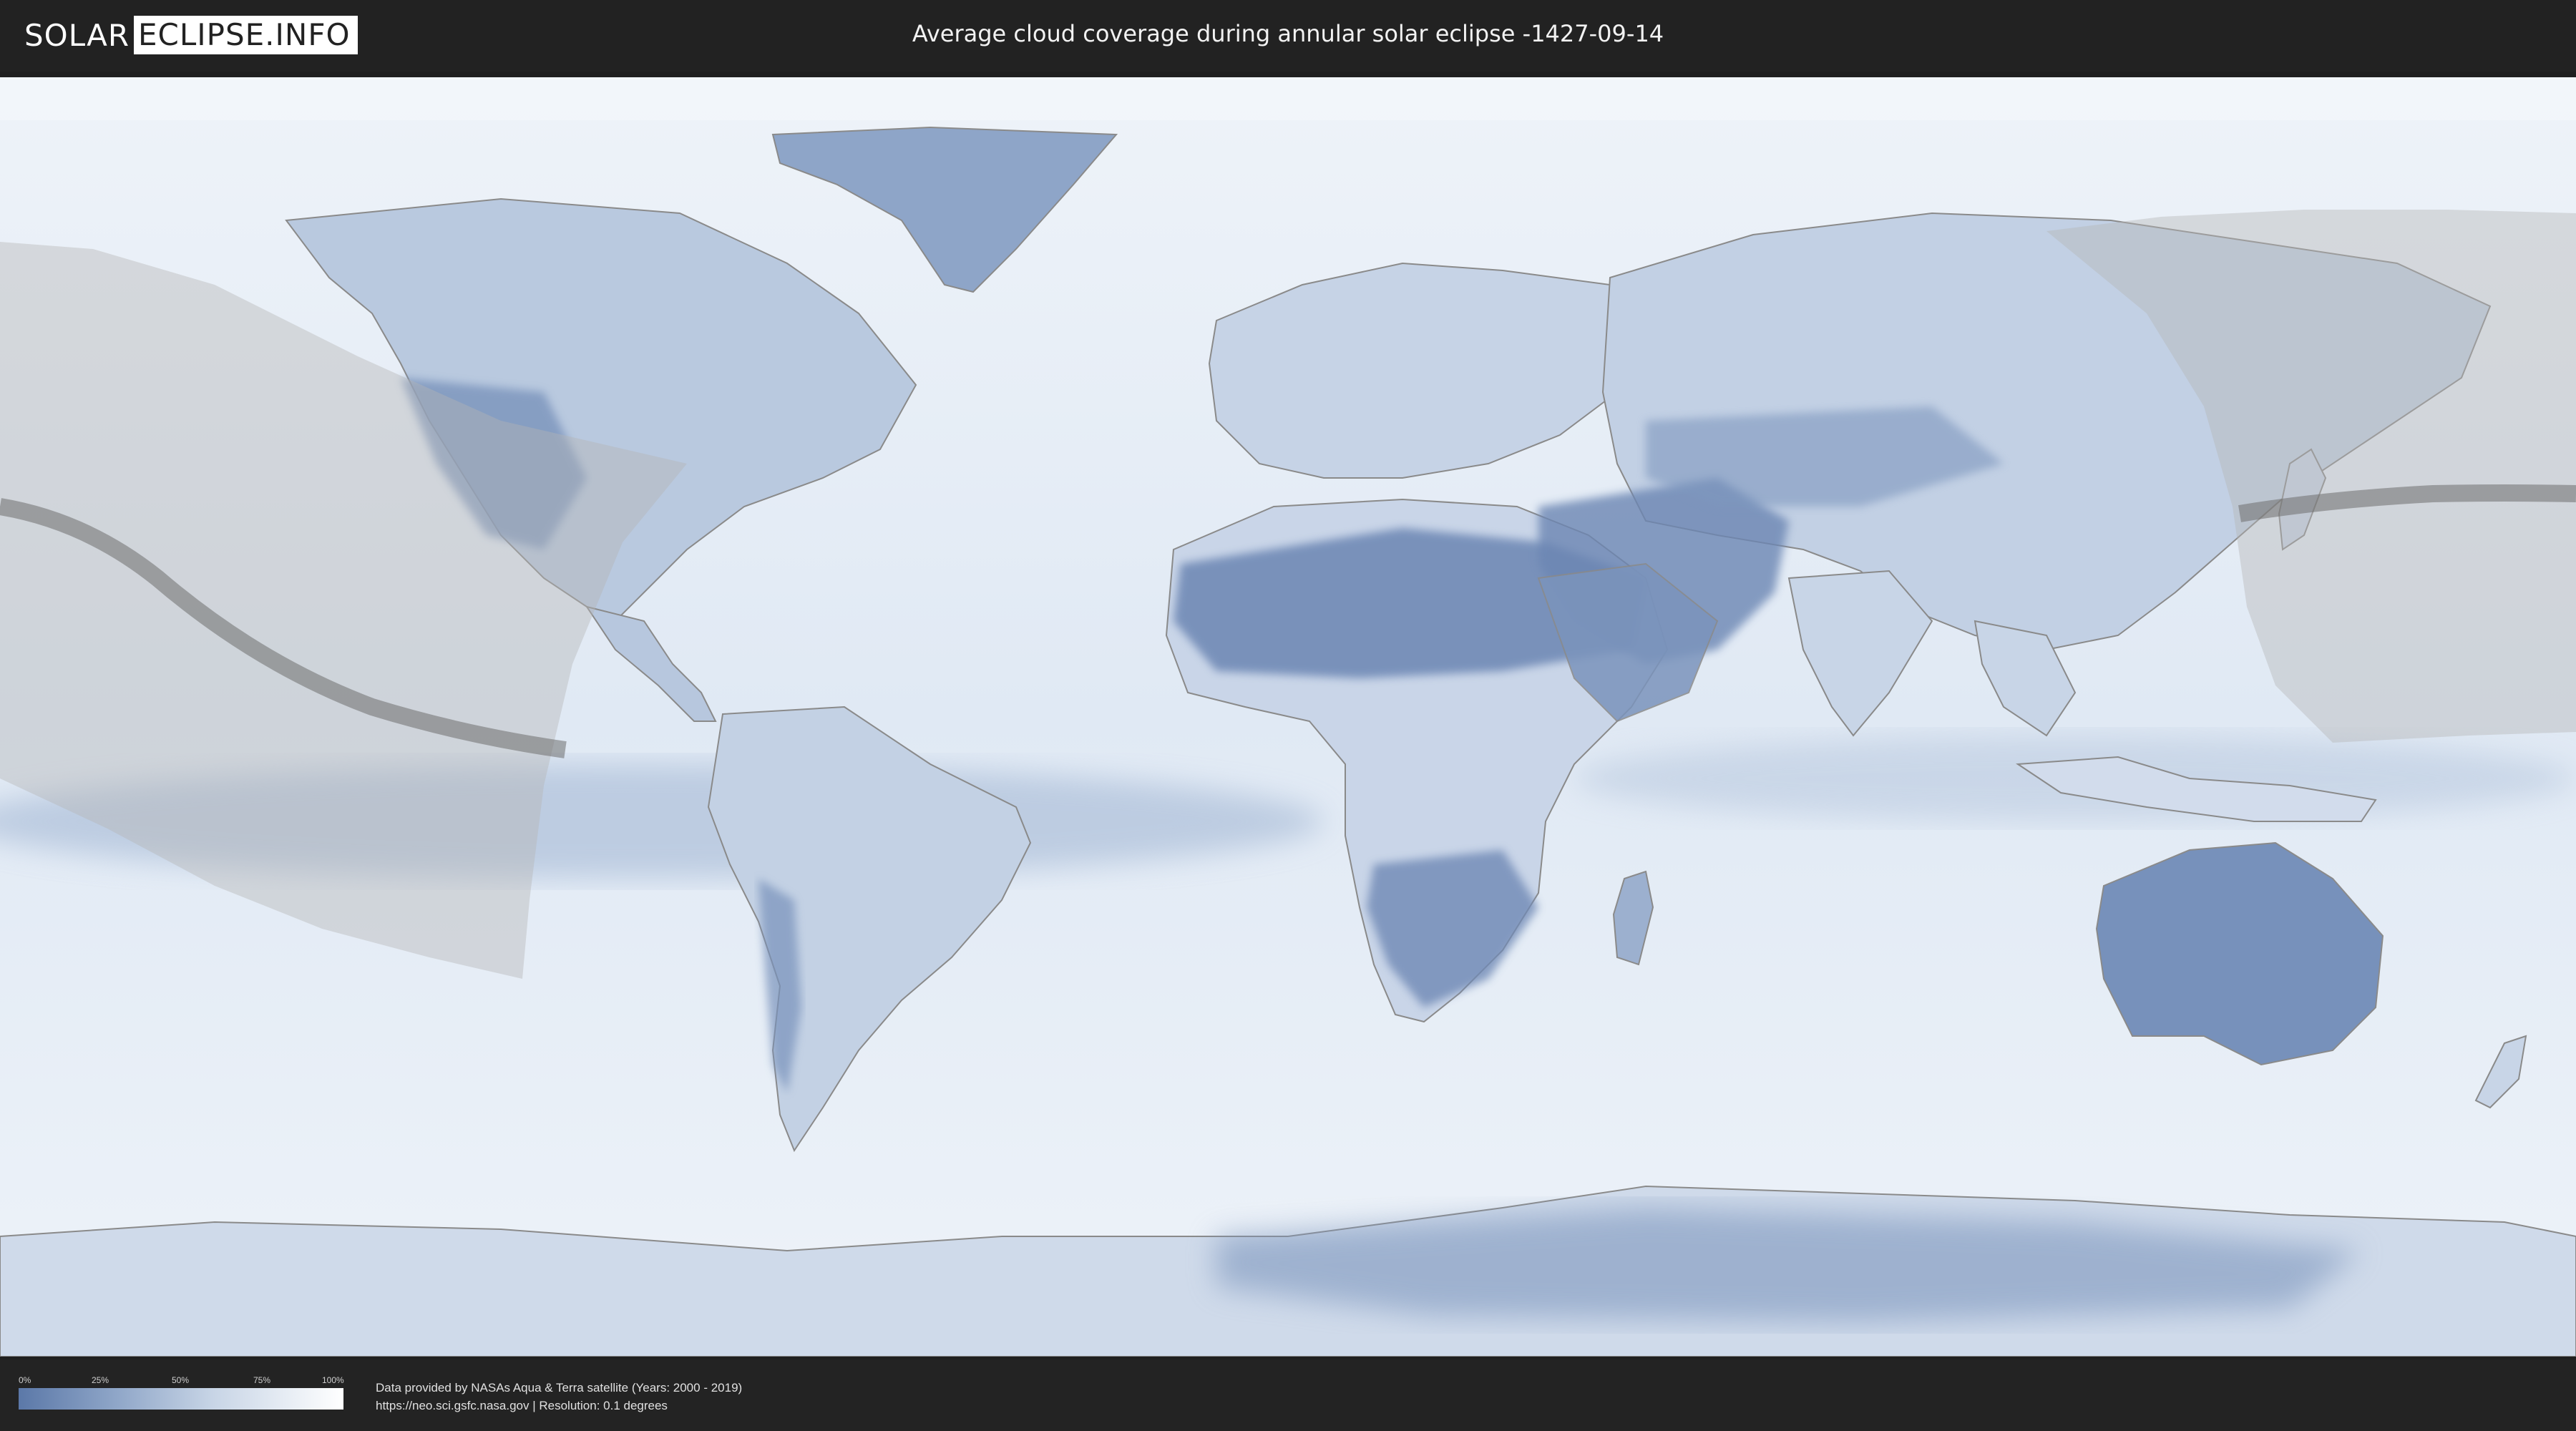  I want to click on legend-tick-100: 100%, so click(333, 1380).